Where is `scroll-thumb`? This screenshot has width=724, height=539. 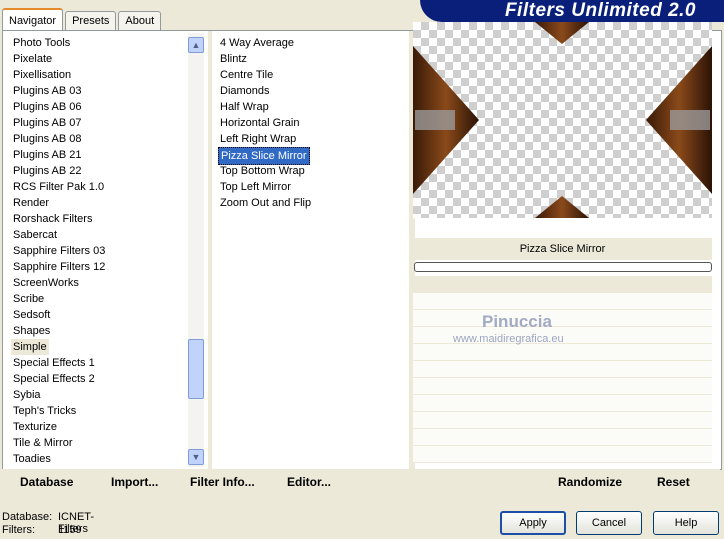
scroll-thumb is located at coordinates (196, 369).